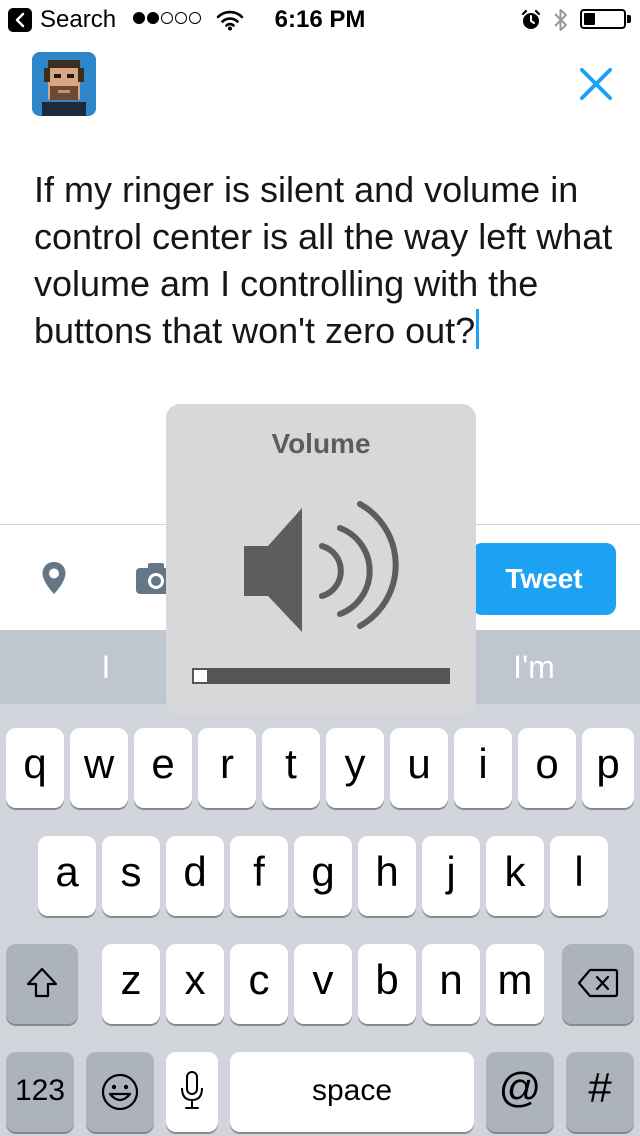 The height and width of the screenshot is (1136, 640). Describe the element at coordinates (603, 19) in the screenshot. I see `battery-icon` at that location.